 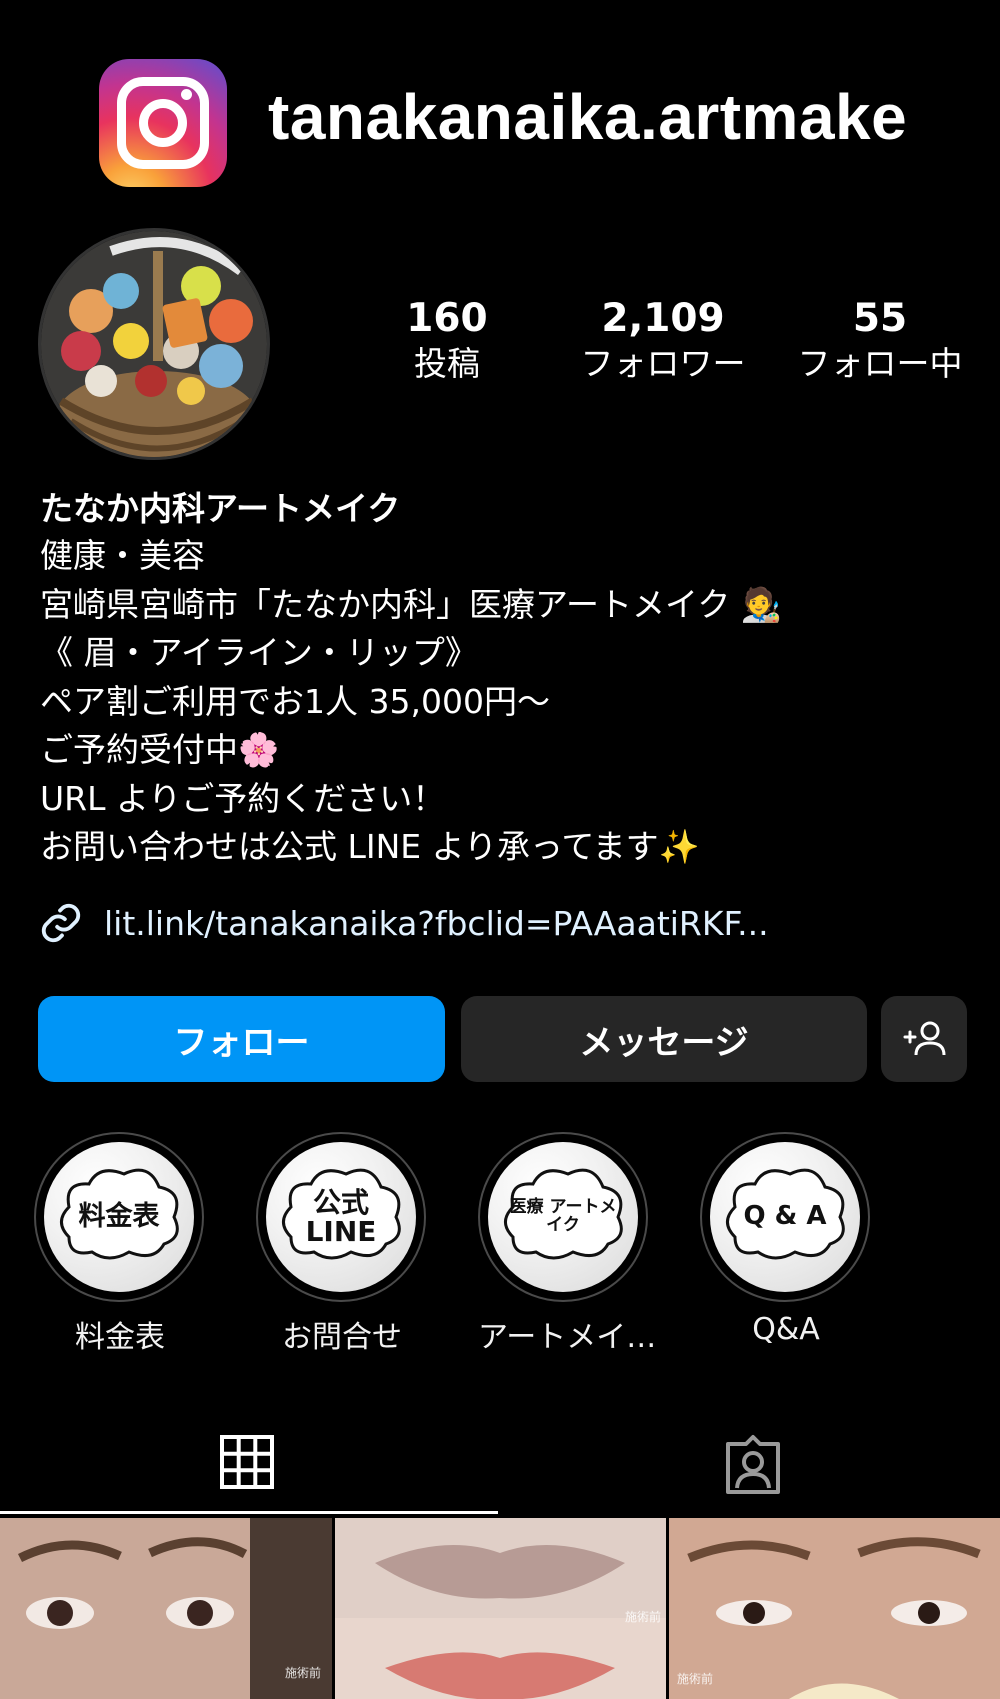 I want to click on header: tanakanaika.artmake, so click(x=500, y=110).